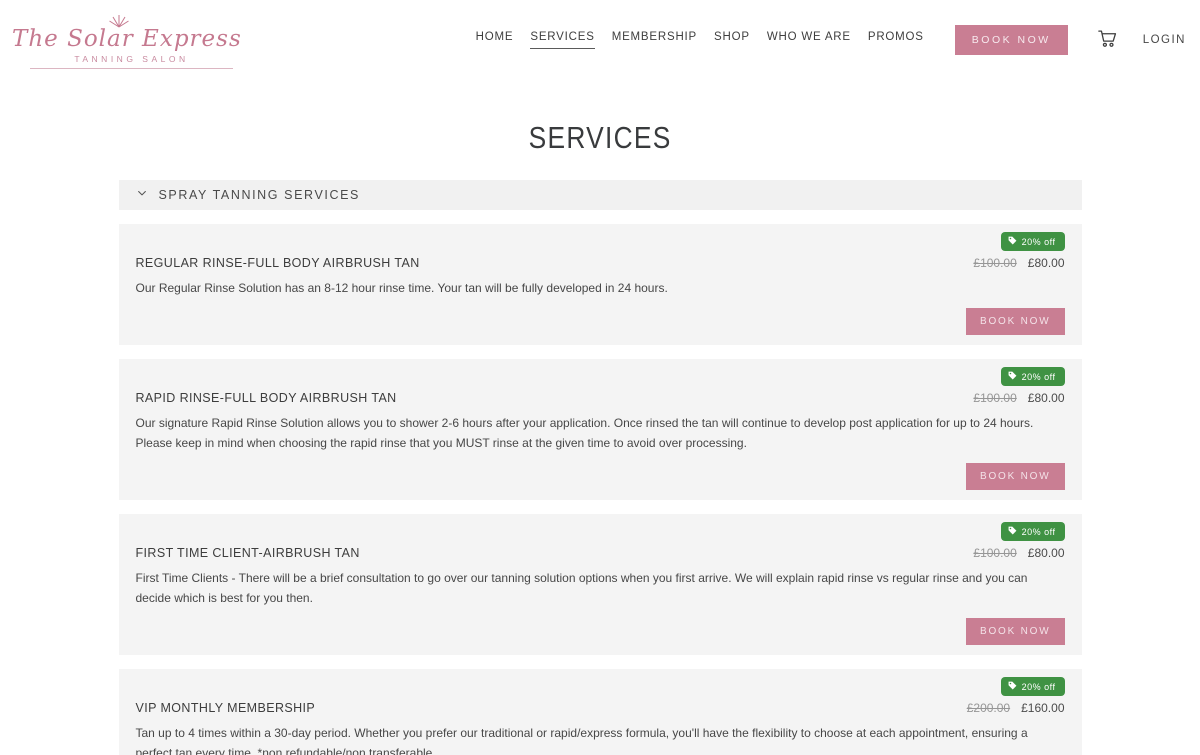 The height and width of the screenshot is (755, 1200). What do you see at coordinates (495, 40) in the screenshot?
I see `nav-item-home: HOME` at bounding box center [495, 40].